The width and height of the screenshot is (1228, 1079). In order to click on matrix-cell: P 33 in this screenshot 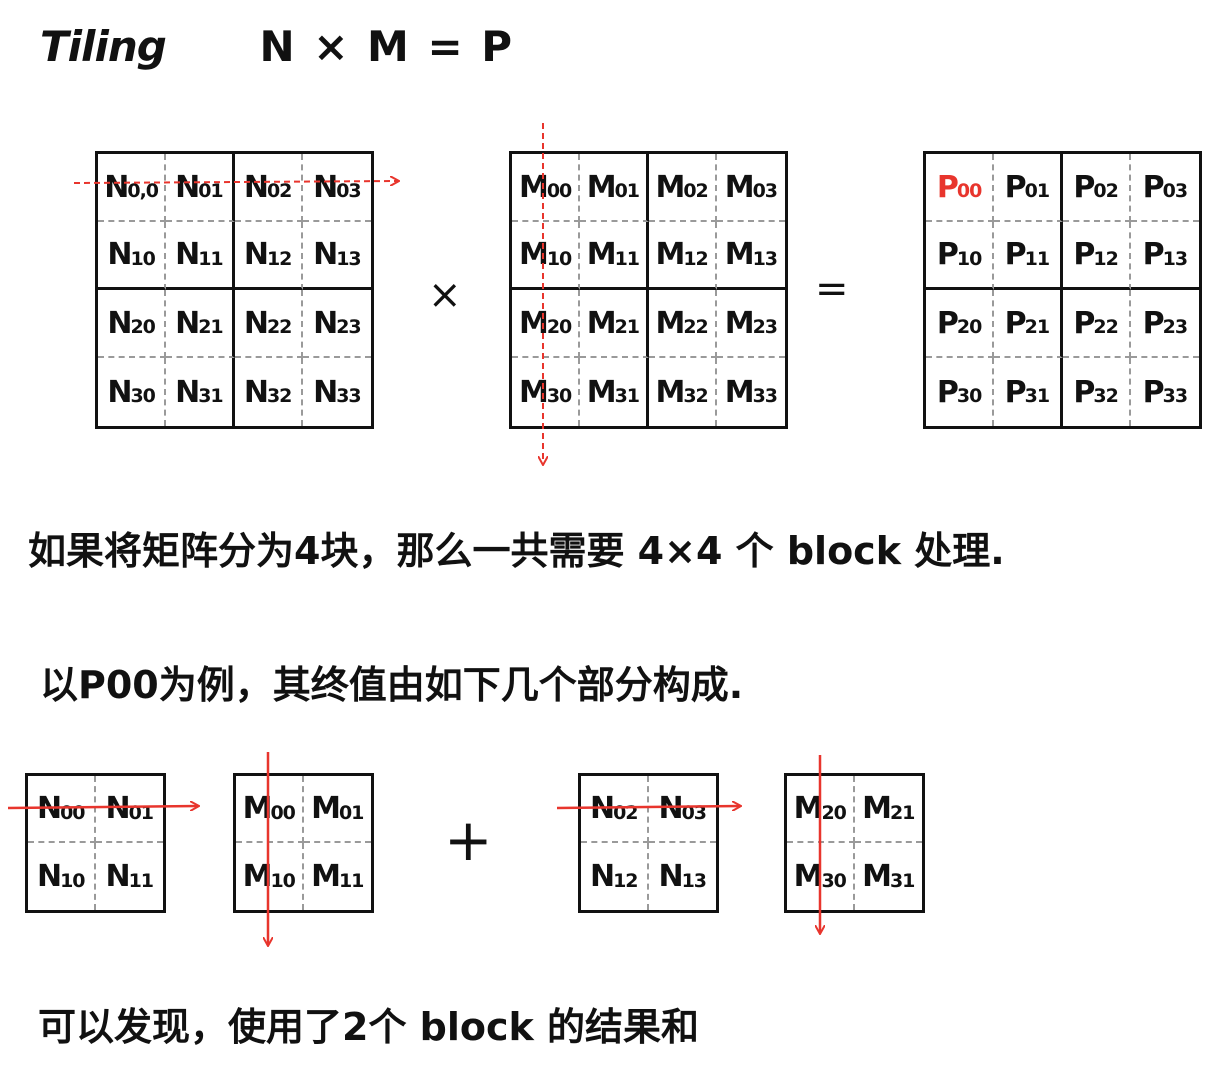, I will do `click(1165, 392)`.